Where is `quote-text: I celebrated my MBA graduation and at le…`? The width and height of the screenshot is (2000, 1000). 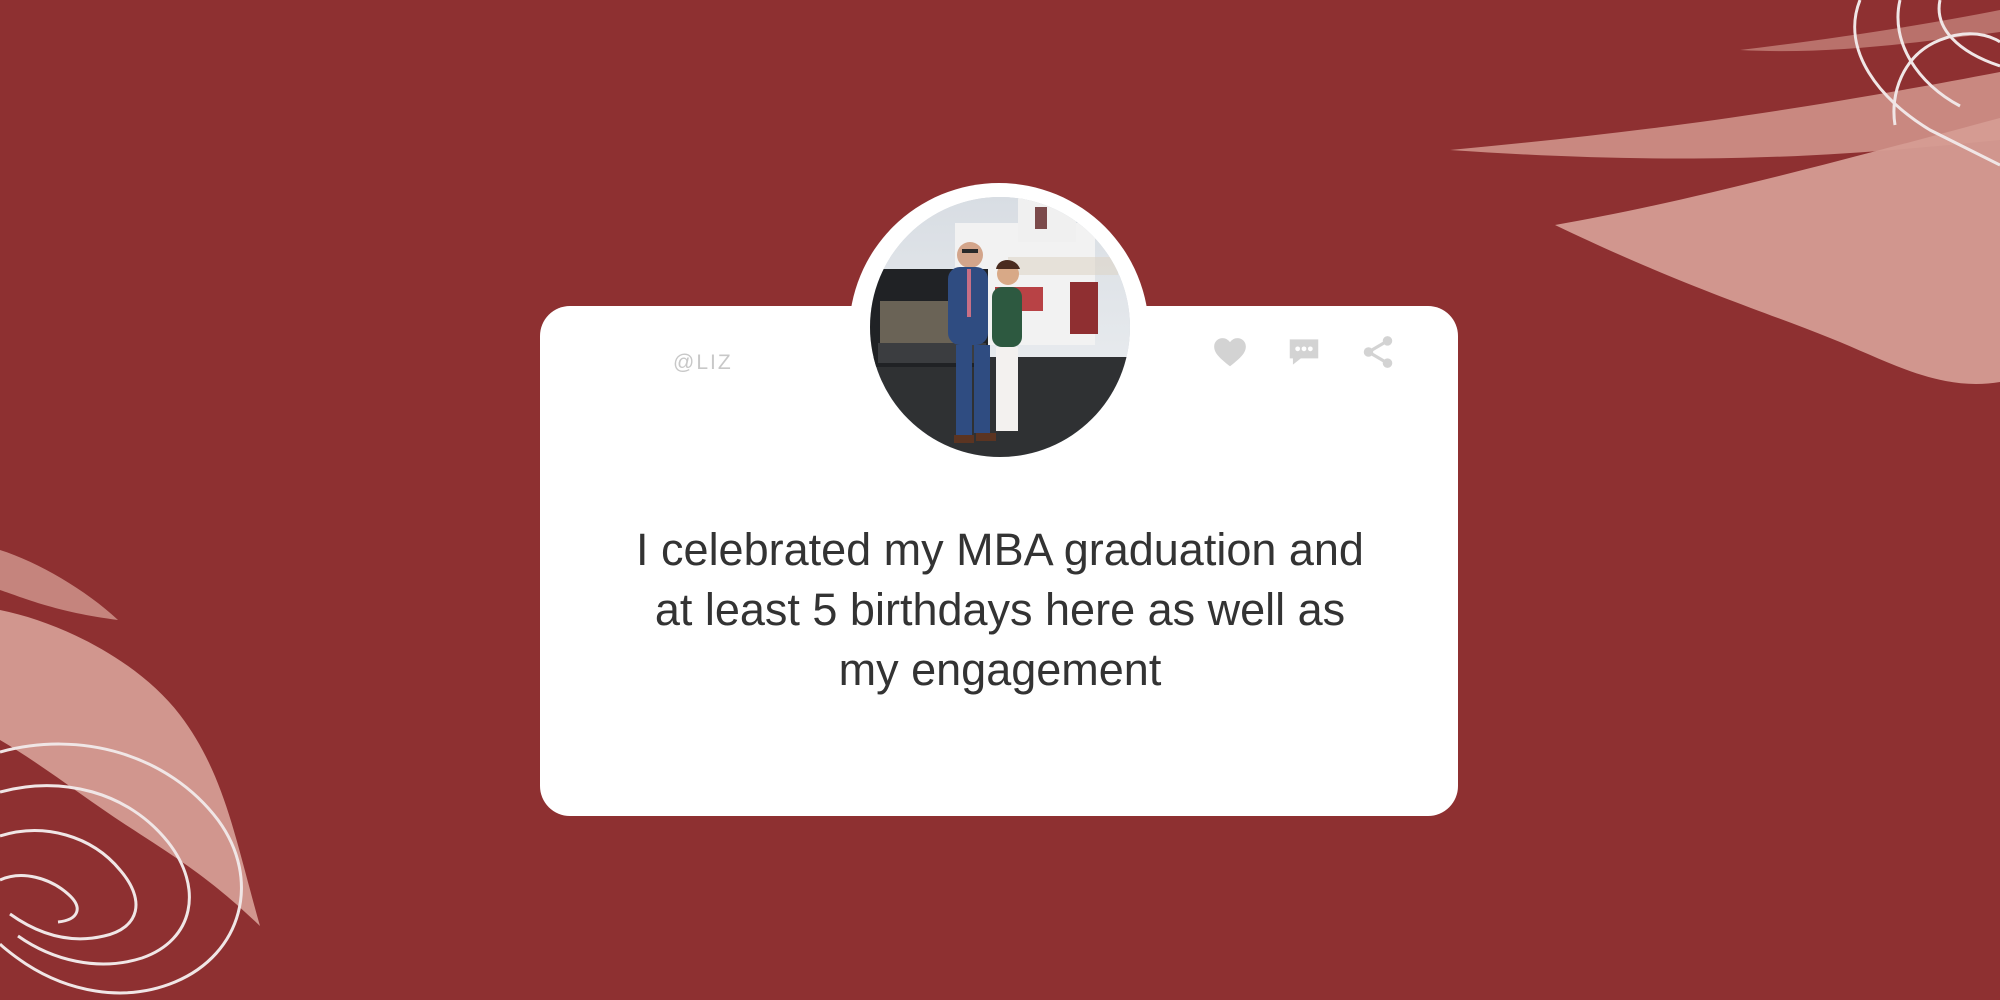 quote-text: I celebrated my MBA graduation and at le… is located at coordinates (1000, 609).